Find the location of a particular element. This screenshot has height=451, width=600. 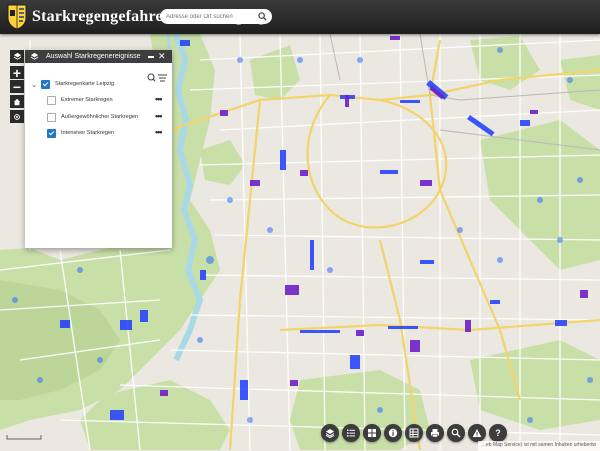

table-icon is located at coordinates (414, 433).